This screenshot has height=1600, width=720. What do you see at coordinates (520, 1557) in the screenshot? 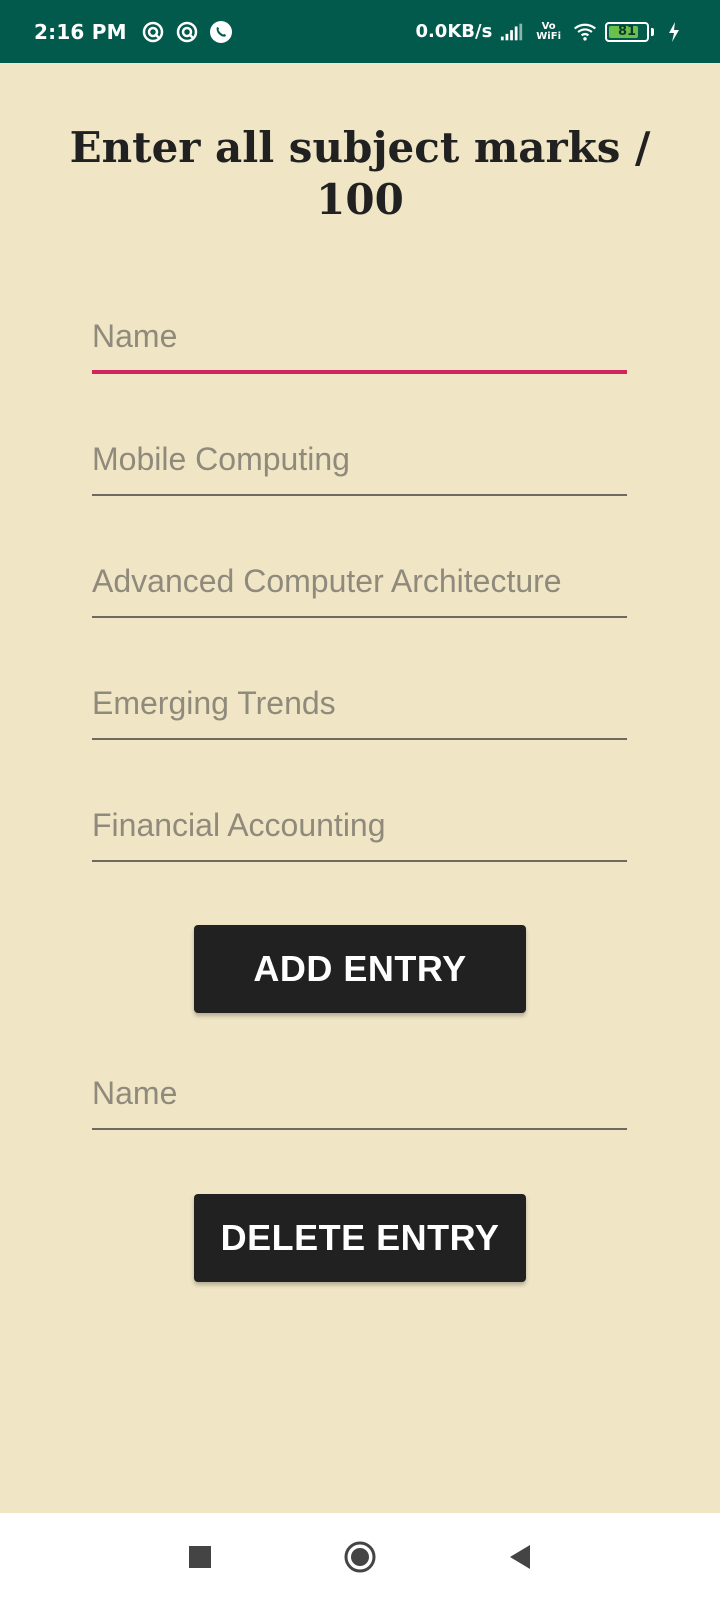
I see `back-triangle-icon` at bounding box center [520, 1557].